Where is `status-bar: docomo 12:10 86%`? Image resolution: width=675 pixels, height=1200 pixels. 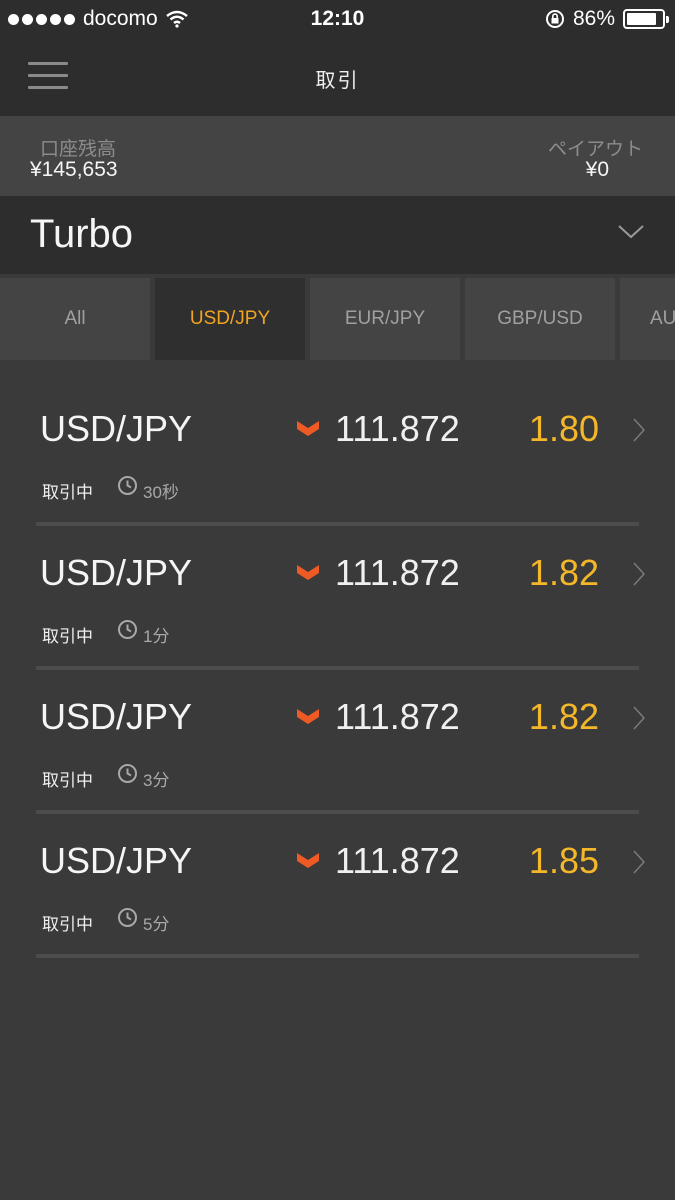
status-bar: docomo 12:10 86% is located at coordinates (337, 19).